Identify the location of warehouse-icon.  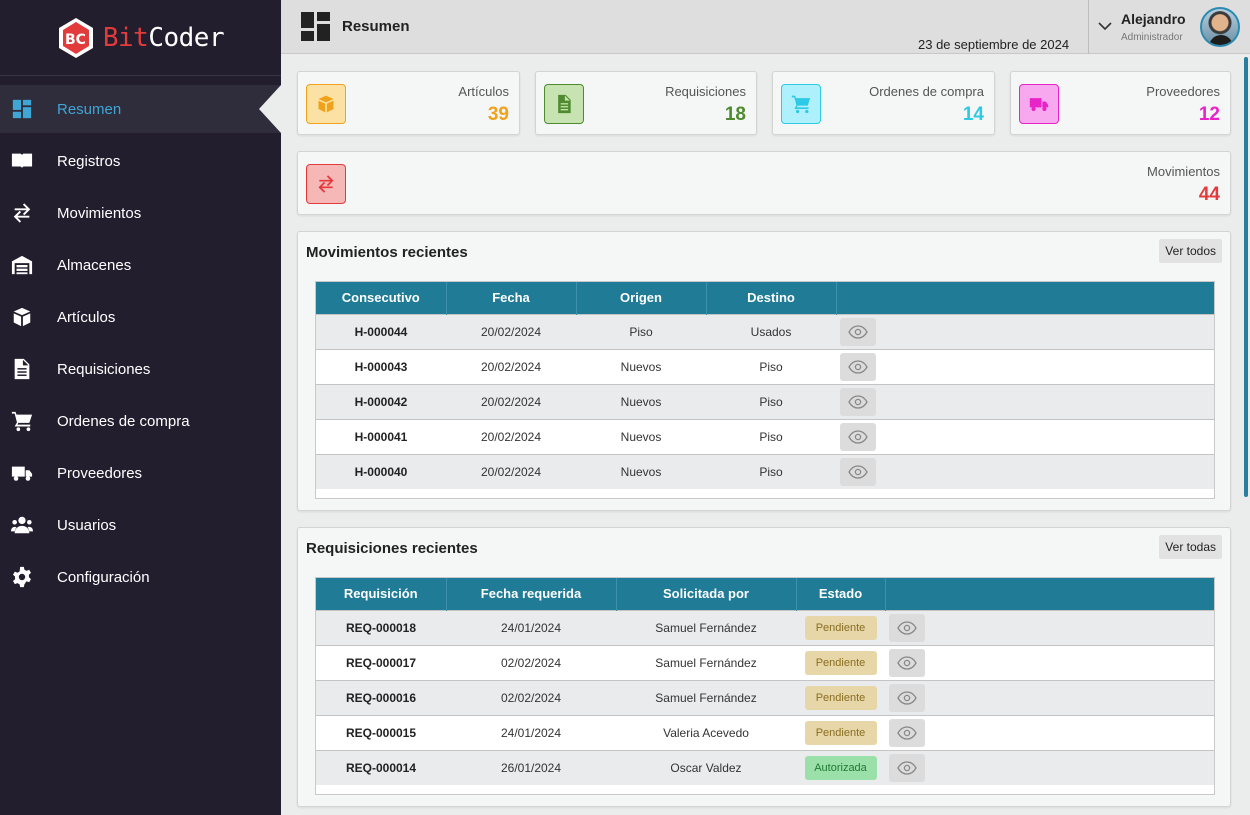
(22, 265).